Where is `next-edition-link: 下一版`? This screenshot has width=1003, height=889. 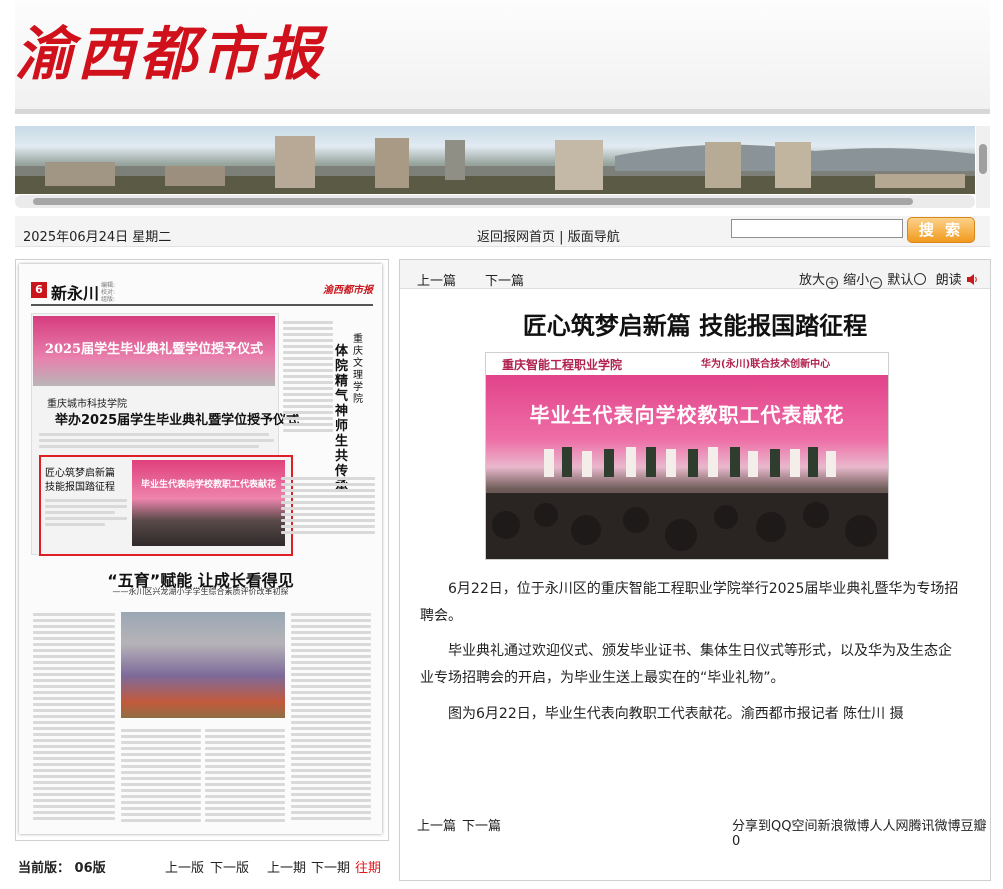 next-edition-link: 下一版 is located at coordinates (229, 866).